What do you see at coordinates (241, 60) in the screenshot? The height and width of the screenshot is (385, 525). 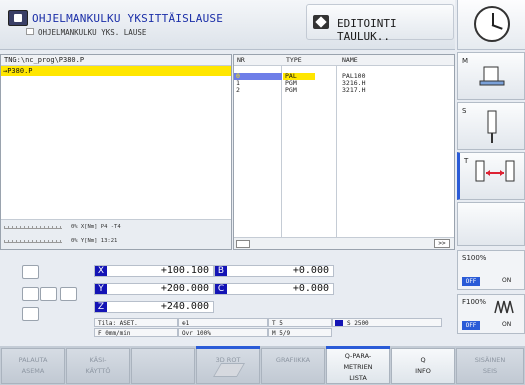 I see `column-header-nr: NR` at bounding box center [241, 60].